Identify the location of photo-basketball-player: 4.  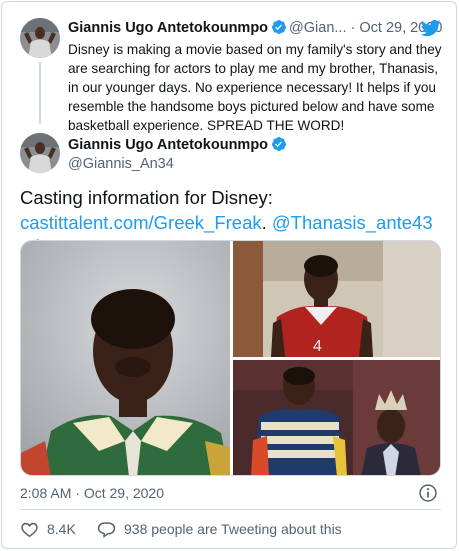
(336, 299).